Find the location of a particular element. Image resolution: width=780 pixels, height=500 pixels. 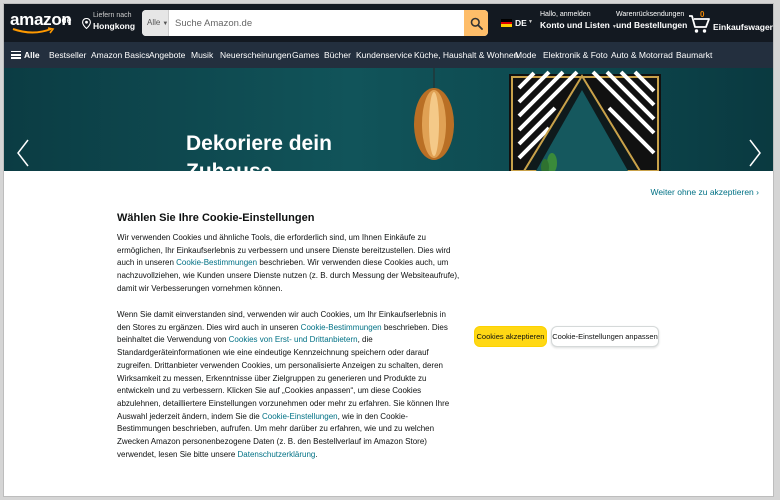

nav-item-auto-motorrad: Auto & Motorrad is located at coordinates (642, 55).